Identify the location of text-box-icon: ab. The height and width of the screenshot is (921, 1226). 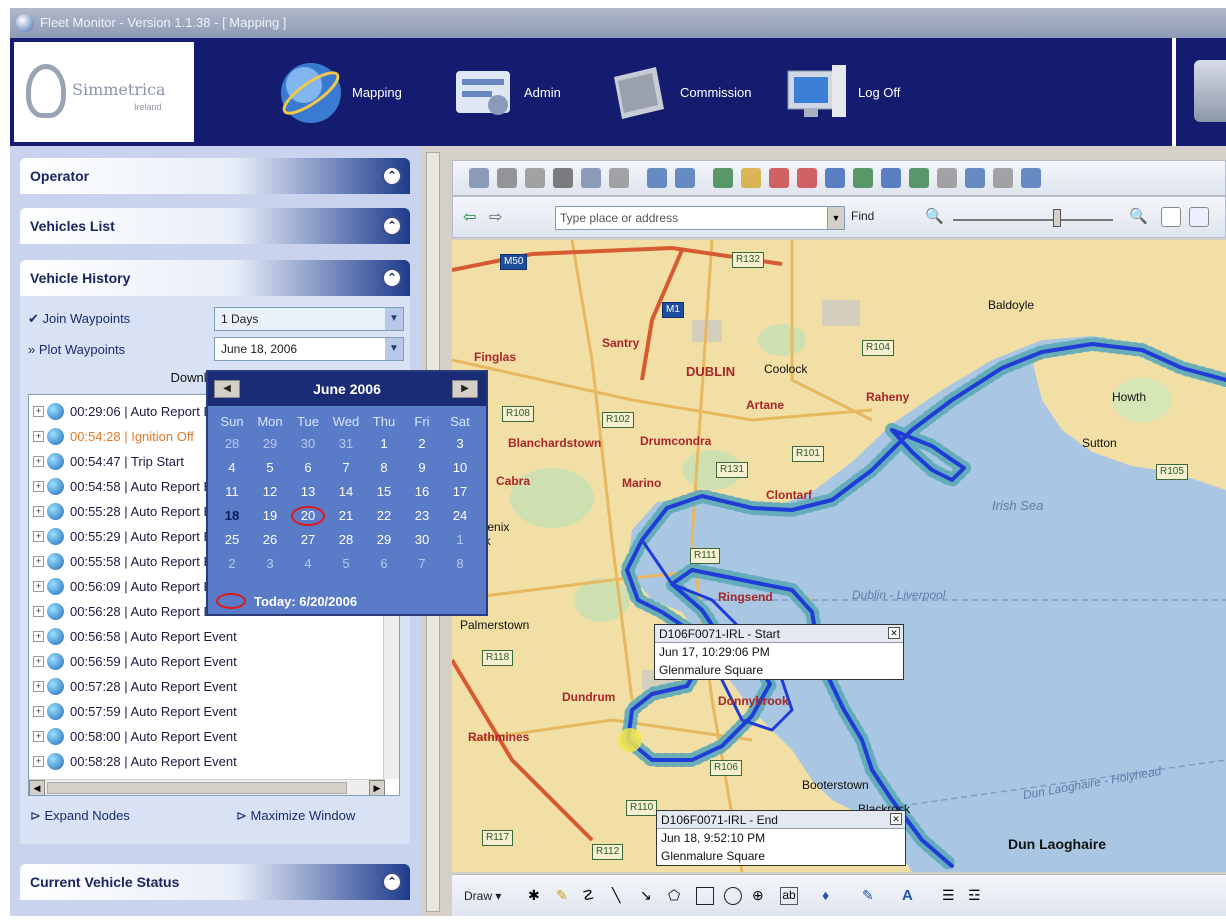
(789, 896).